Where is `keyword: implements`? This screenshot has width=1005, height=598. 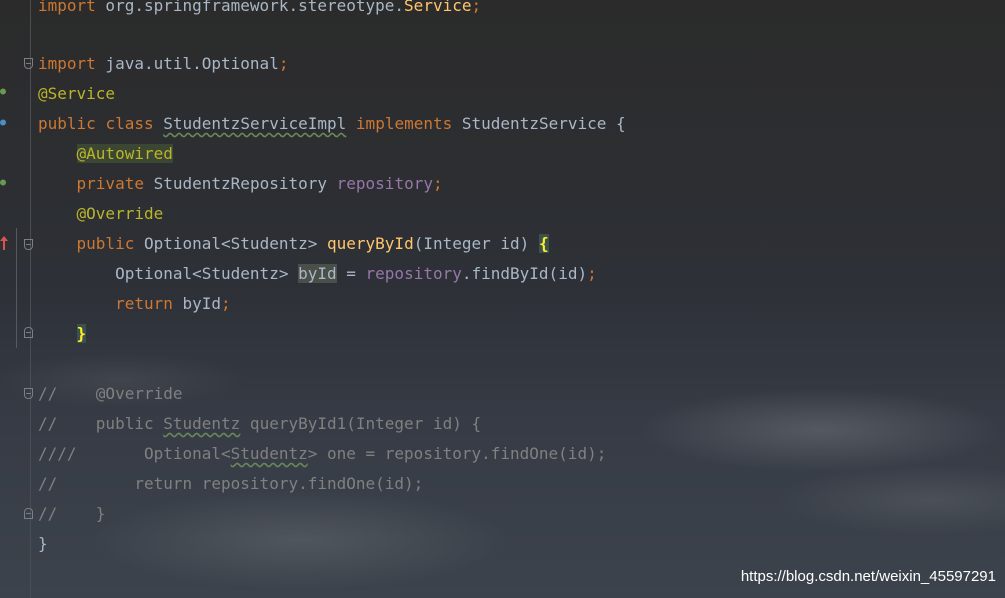 keyword: implements is located at coordinates (404, 123).